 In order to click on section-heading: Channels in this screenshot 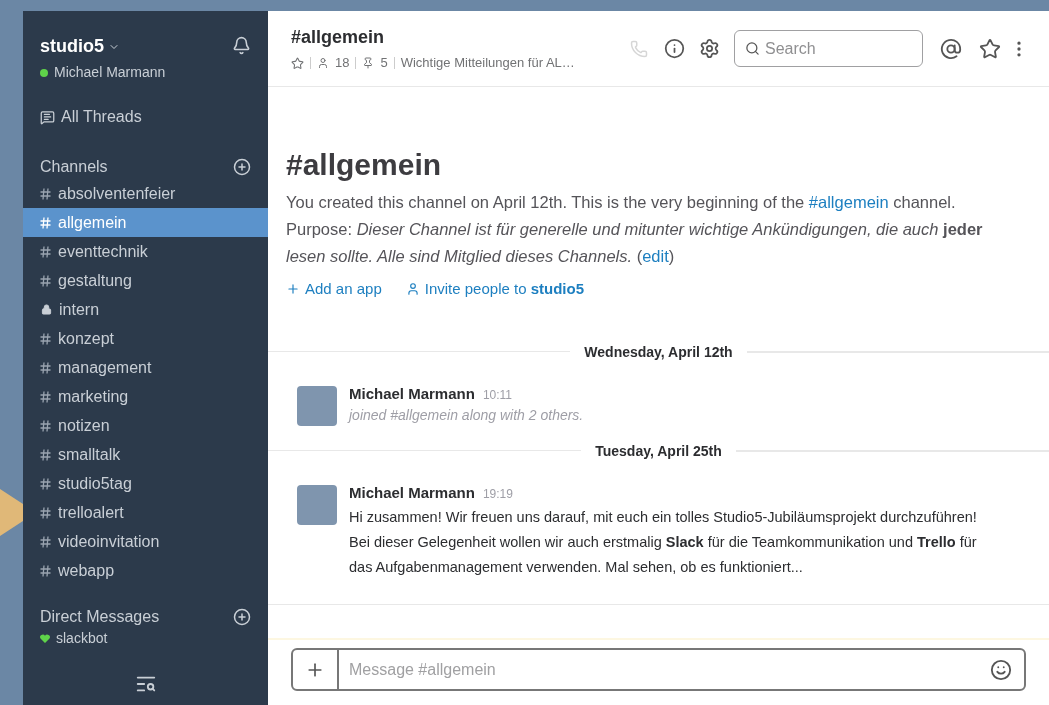, I will do `click(74, 167)`.